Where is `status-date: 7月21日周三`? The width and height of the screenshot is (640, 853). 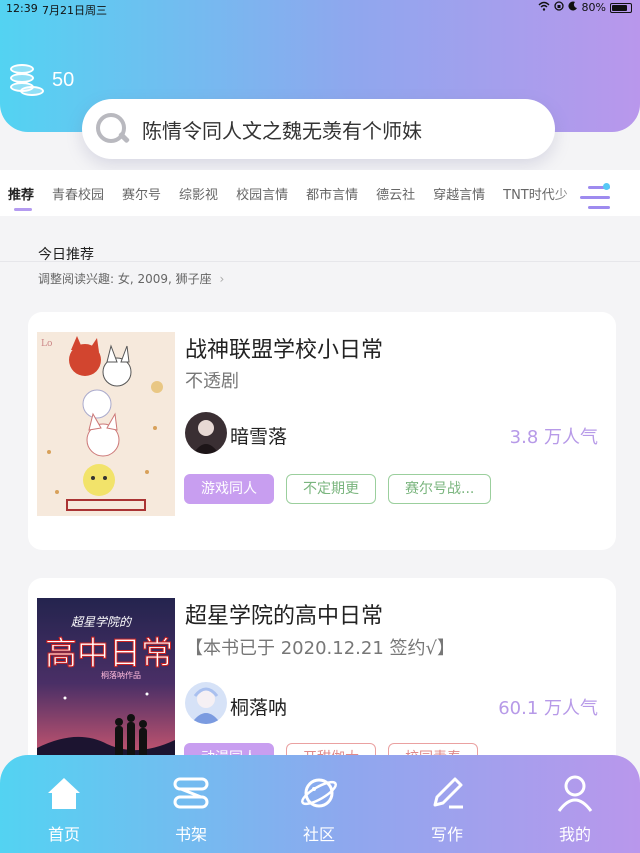
status-date: 7月21日周三 is located at coordinates (74, 10).